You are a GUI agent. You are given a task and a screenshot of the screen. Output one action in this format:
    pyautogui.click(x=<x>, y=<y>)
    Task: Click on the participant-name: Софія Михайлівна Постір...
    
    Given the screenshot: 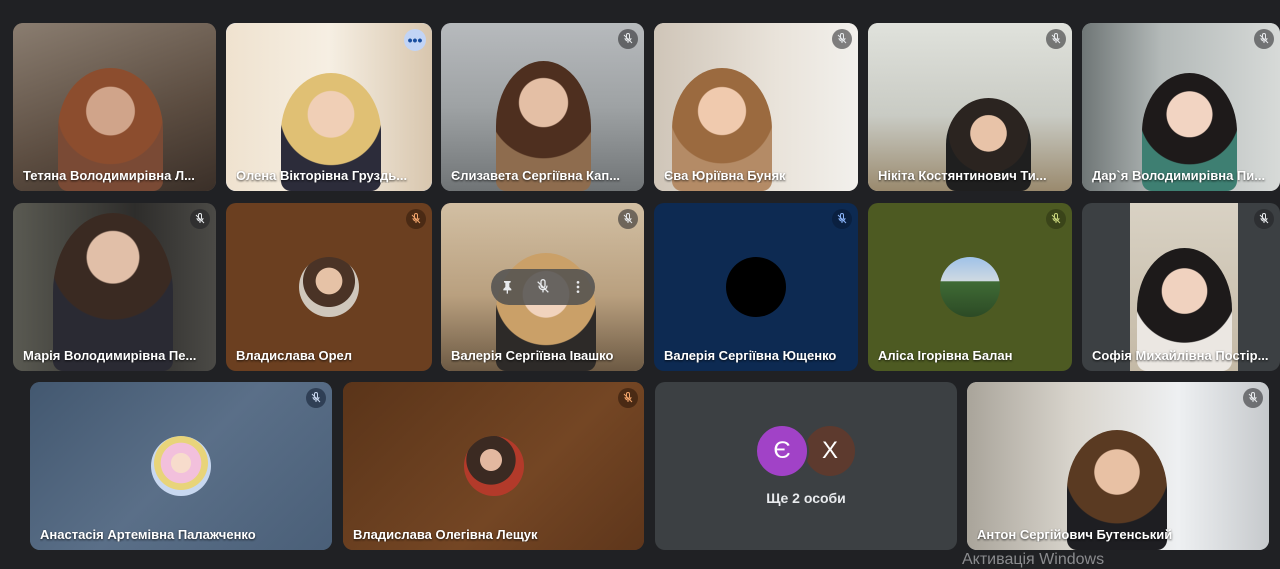 What is the action you would take?
    pyautogui.click(x=1180, y=355)
    